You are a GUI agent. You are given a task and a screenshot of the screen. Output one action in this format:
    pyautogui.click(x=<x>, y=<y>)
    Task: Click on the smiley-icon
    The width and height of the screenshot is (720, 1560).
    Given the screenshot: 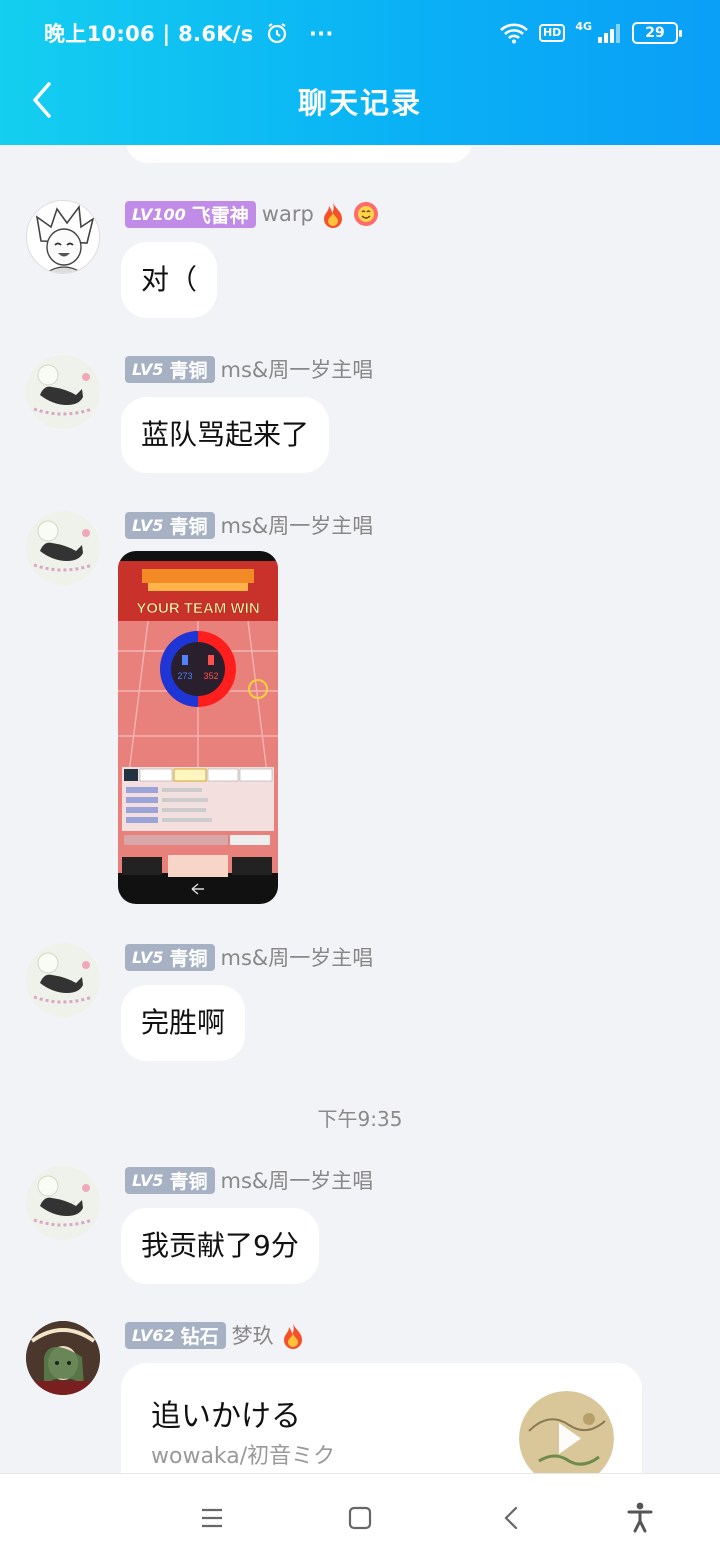 What is the action you would take?
    pyautogui.click(x=365, y=214)
    